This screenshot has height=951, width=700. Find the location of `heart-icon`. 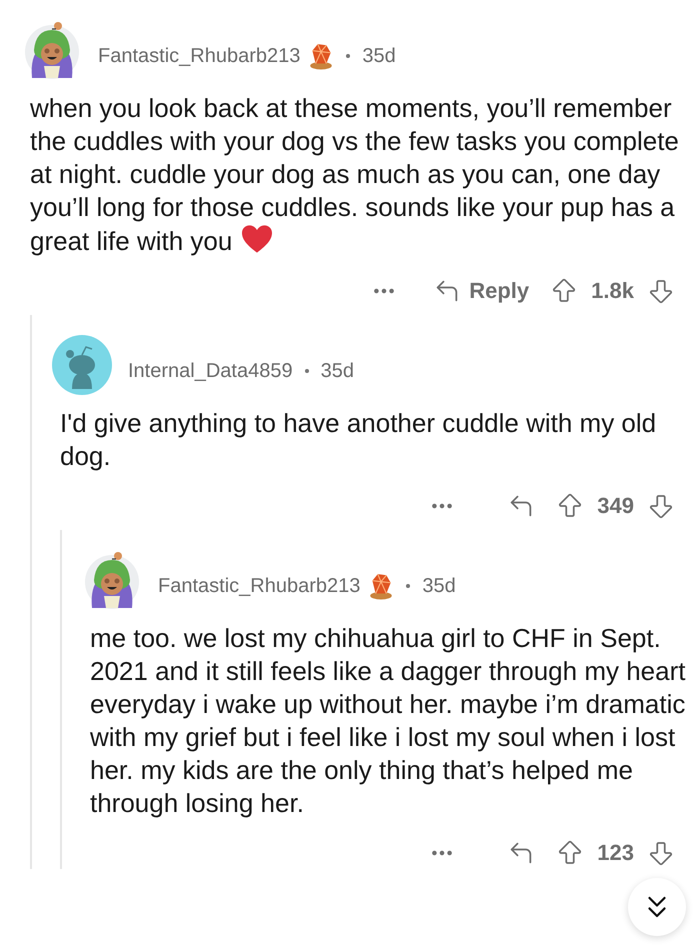

heart-icon is located at coordinates (257, 239).